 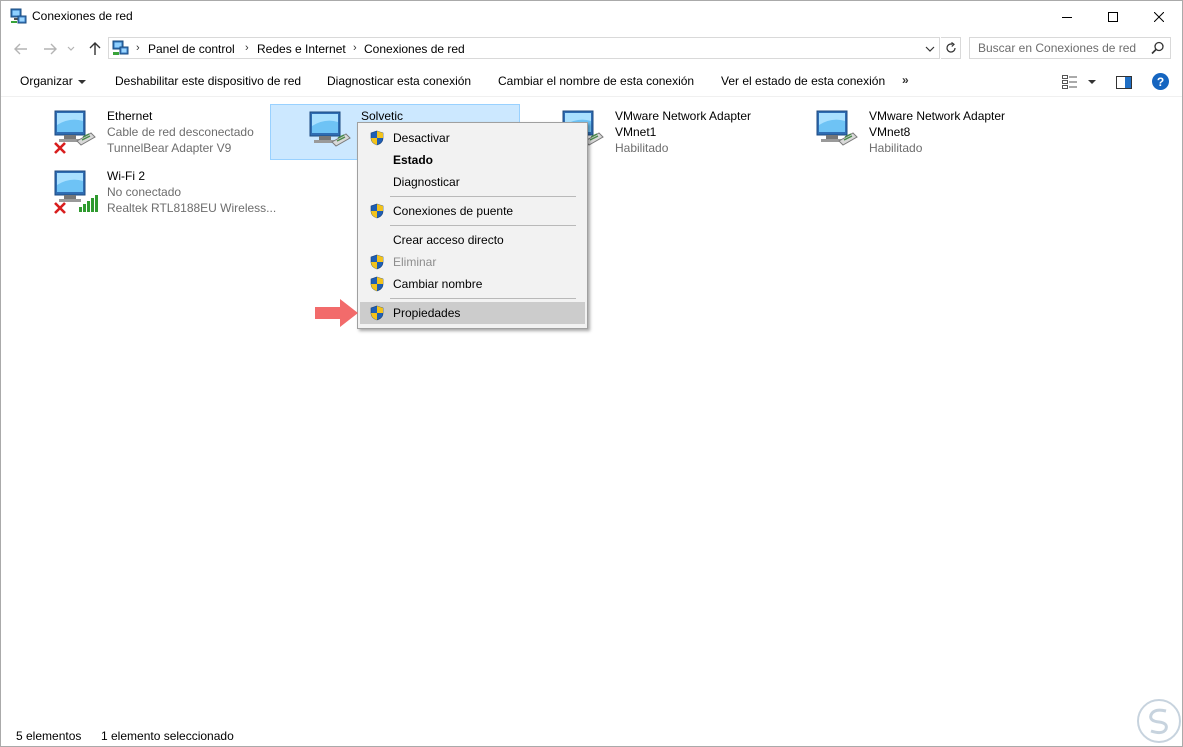 I want to click on menu-item-label: Propiedades, so click(x=427, y=313).